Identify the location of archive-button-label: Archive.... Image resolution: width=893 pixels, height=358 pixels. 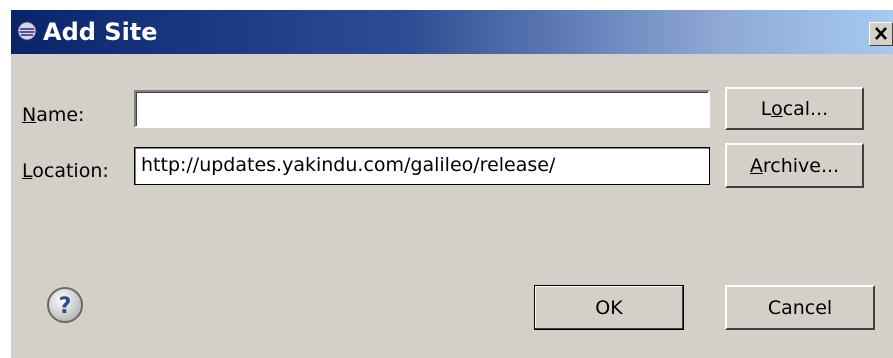
(794, 165).